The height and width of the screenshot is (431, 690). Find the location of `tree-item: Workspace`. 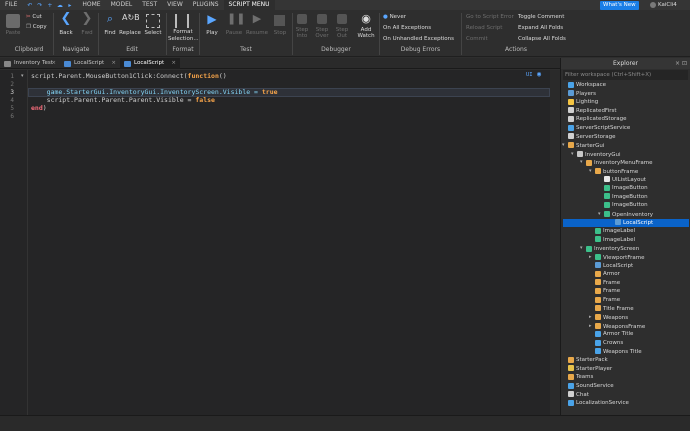

tree-item: Workspace is located at coordinates (583, 85).